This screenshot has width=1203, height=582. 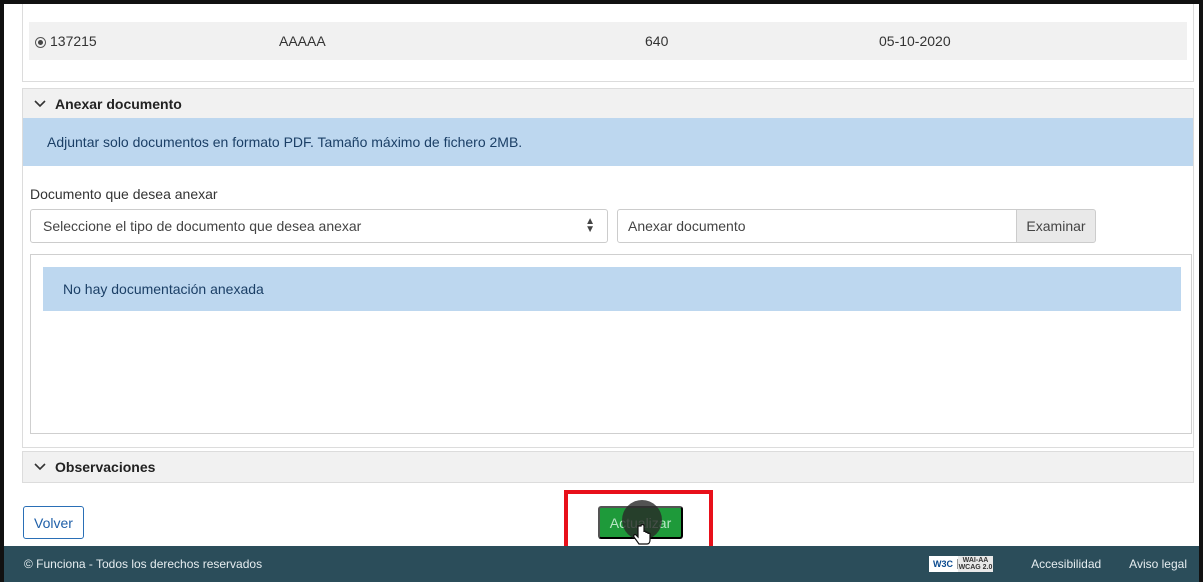 What do you see at coordinates (40, 42) in the screenshot?
I see `row-radio` at bounding box center [40, 42].